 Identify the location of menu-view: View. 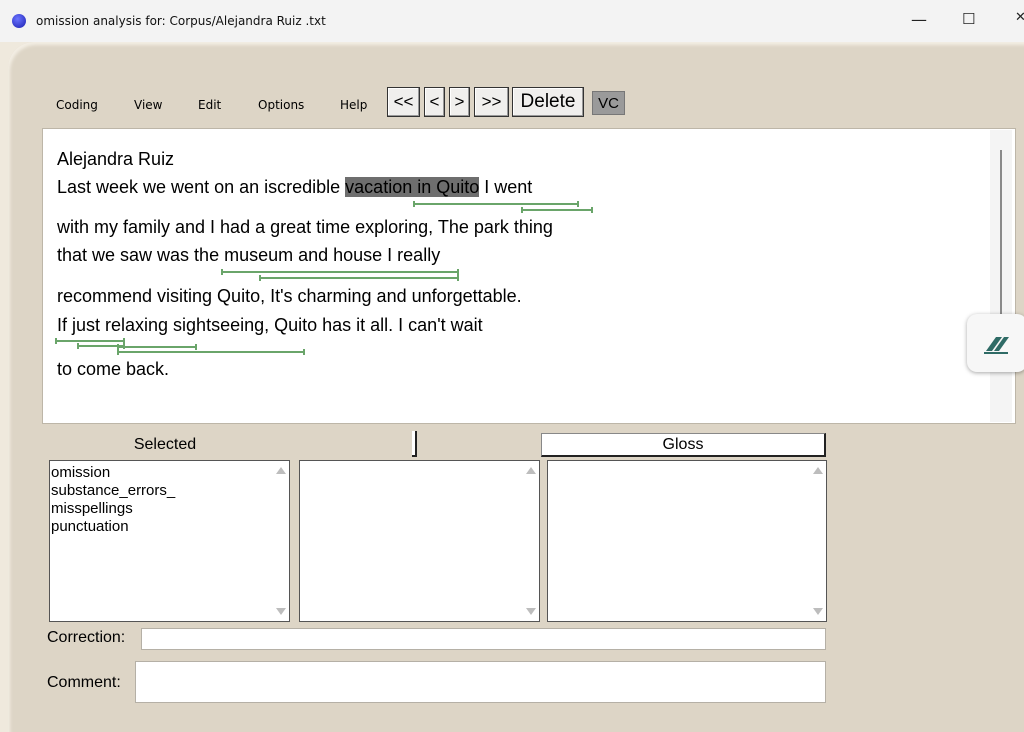
(148, 105).